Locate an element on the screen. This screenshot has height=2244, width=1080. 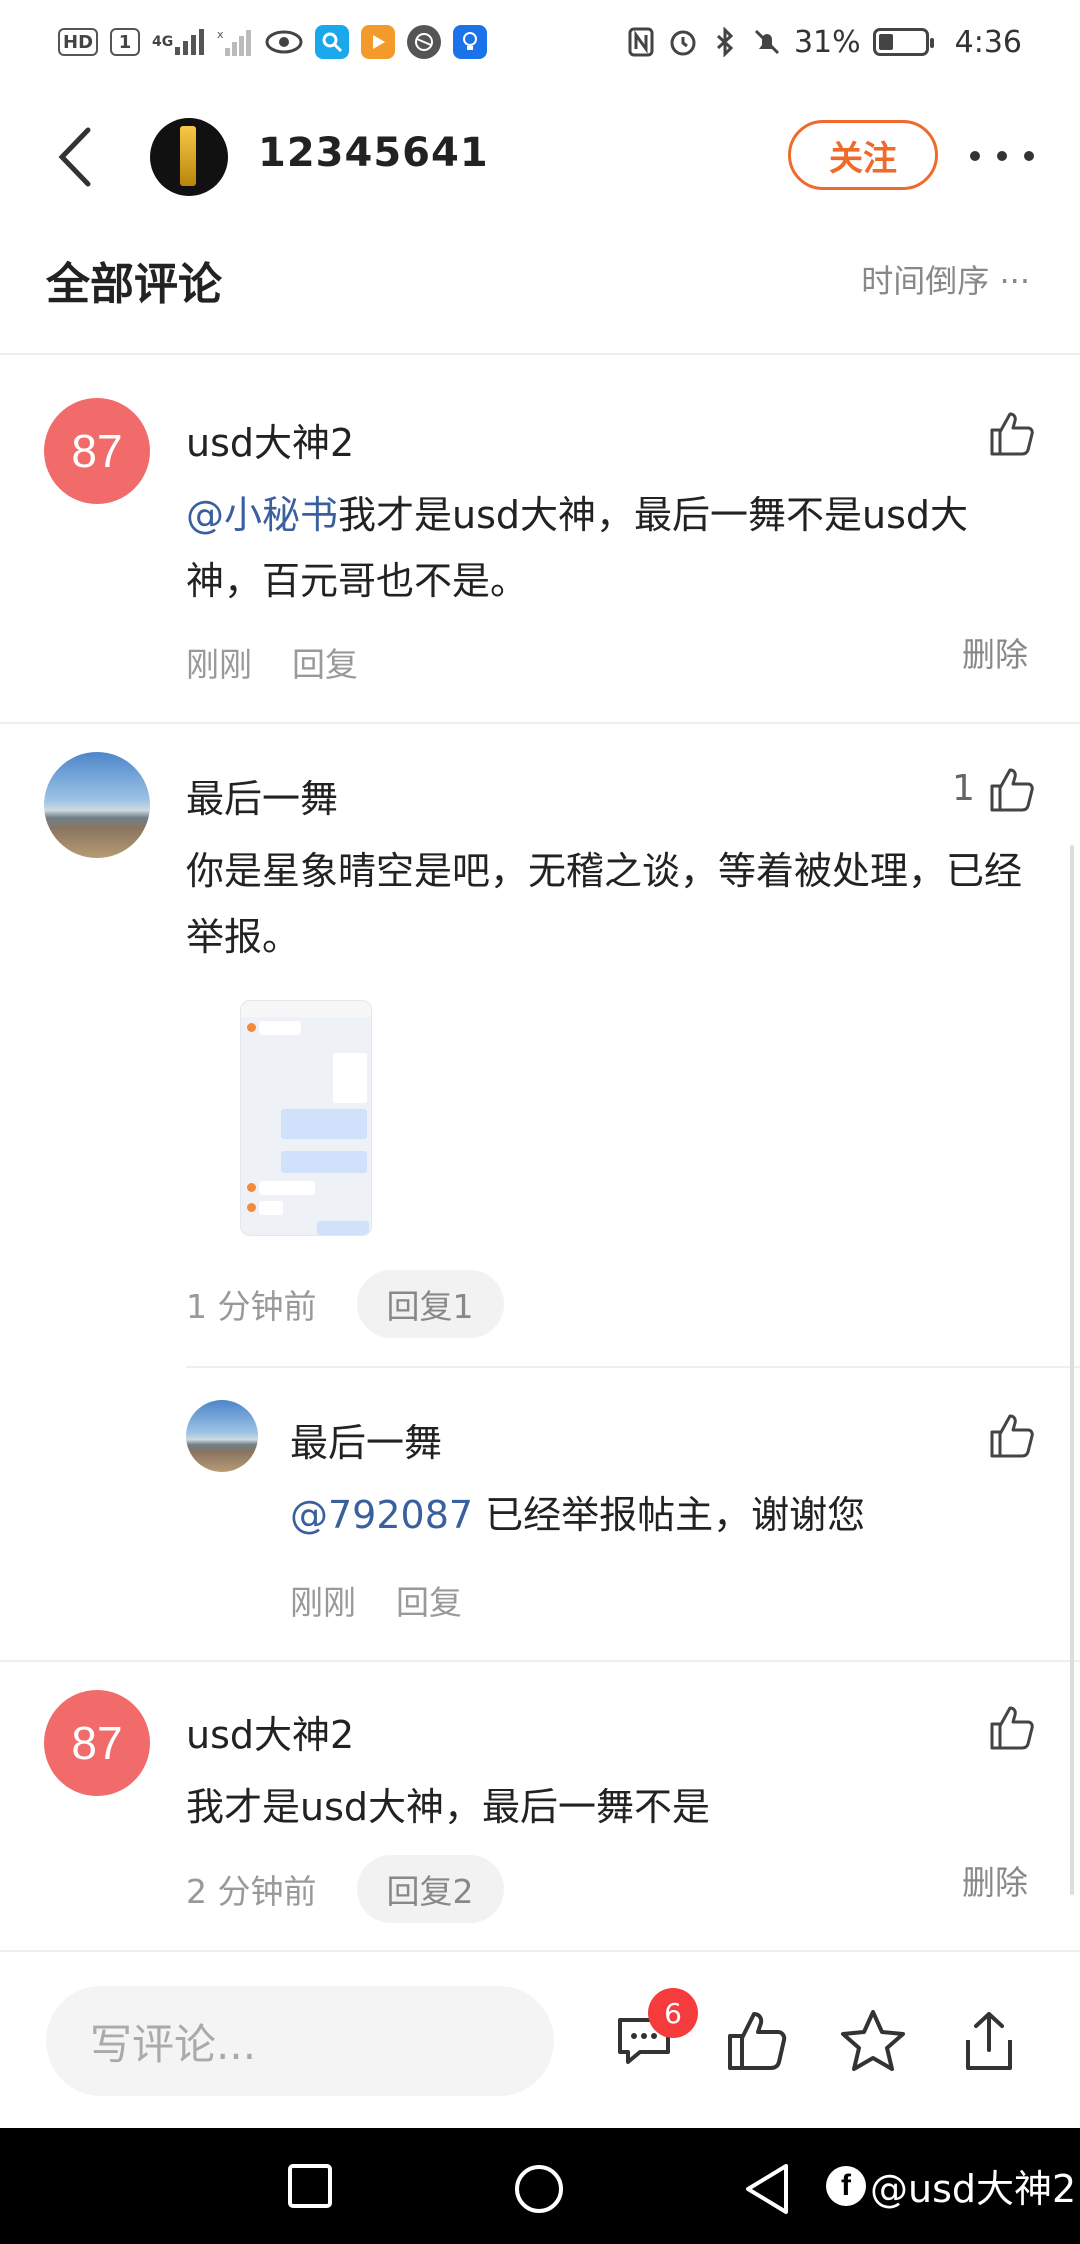
hd-icon: HD is located at coordinates (78, 42).